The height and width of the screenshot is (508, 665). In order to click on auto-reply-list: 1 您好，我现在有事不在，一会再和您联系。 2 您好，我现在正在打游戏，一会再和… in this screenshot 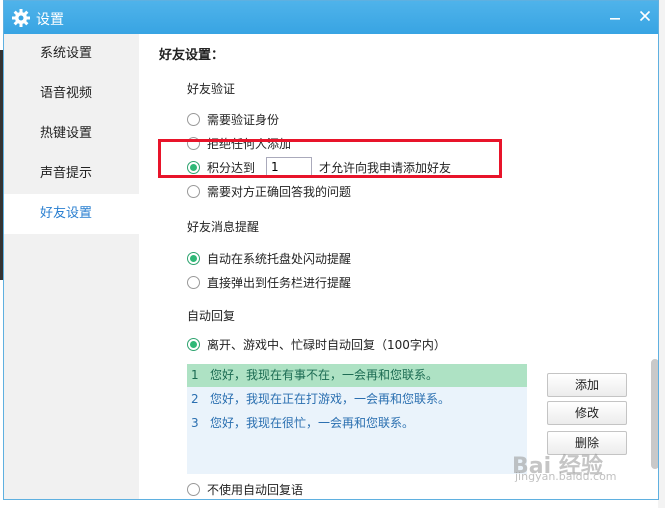, I will do `click(357, 419)`.